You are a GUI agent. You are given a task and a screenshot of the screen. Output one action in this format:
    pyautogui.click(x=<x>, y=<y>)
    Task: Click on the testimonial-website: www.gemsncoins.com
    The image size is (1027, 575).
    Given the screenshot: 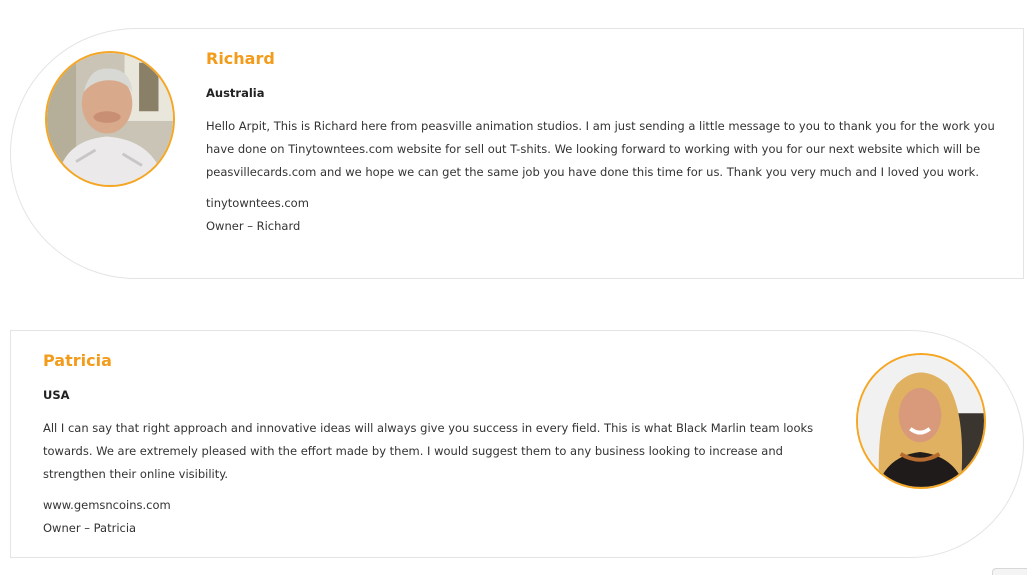 What is the action you would take?
    pyautogui.click(x=107, y=505)
    